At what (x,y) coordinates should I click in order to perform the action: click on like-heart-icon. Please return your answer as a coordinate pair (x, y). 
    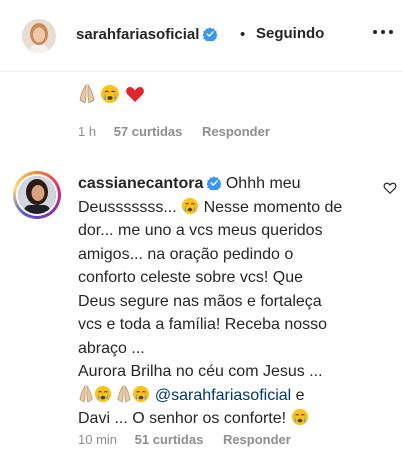
    Looking at the image, I should click on (390, 188).